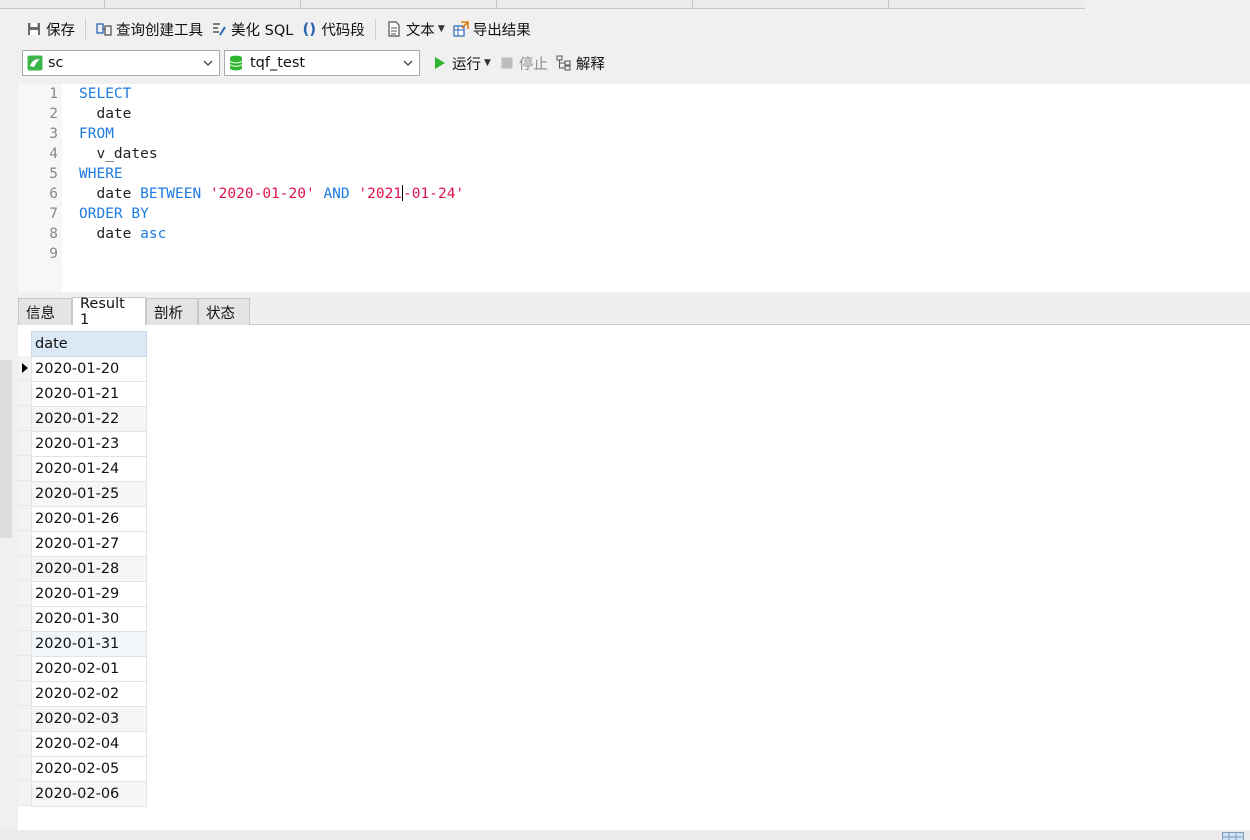 The width and height of the screenshot is (1250, 840). I want to click on line-number: 7, so click(53, 214).